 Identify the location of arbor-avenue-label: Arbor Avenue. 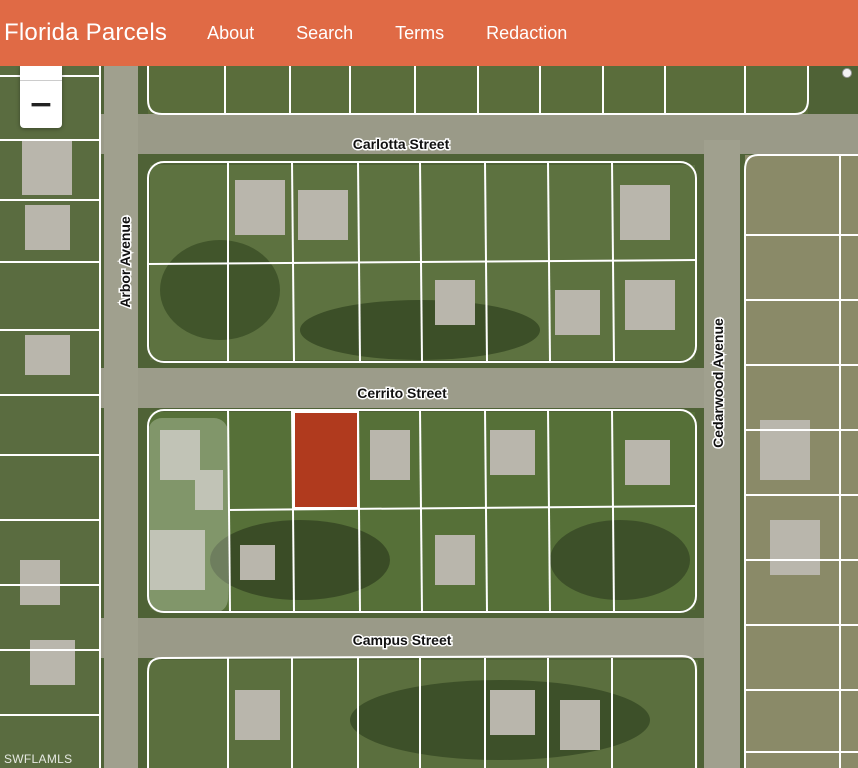
(125, 262).